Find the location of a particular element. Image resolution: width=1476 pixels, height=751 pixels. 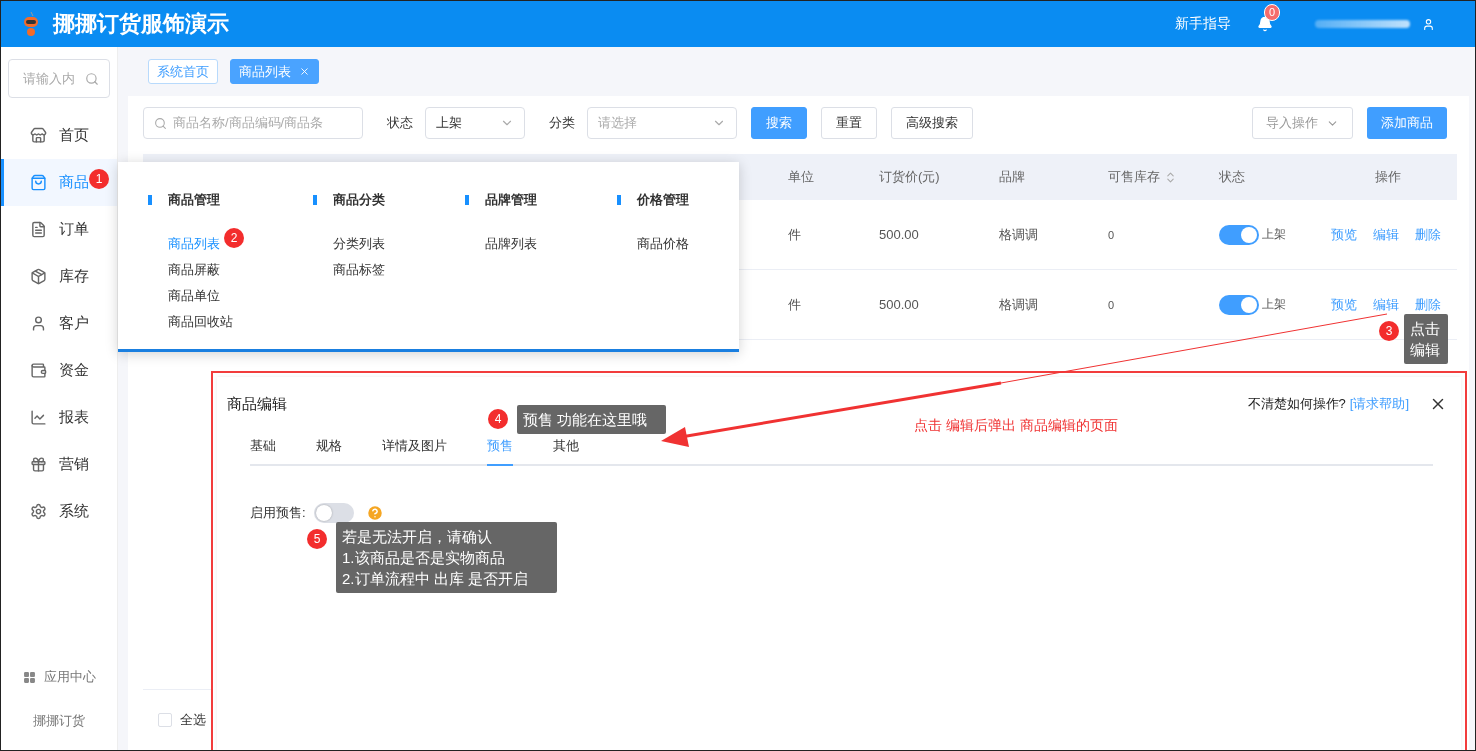

column-header: 操作 is located at coordinates (1388, 177).